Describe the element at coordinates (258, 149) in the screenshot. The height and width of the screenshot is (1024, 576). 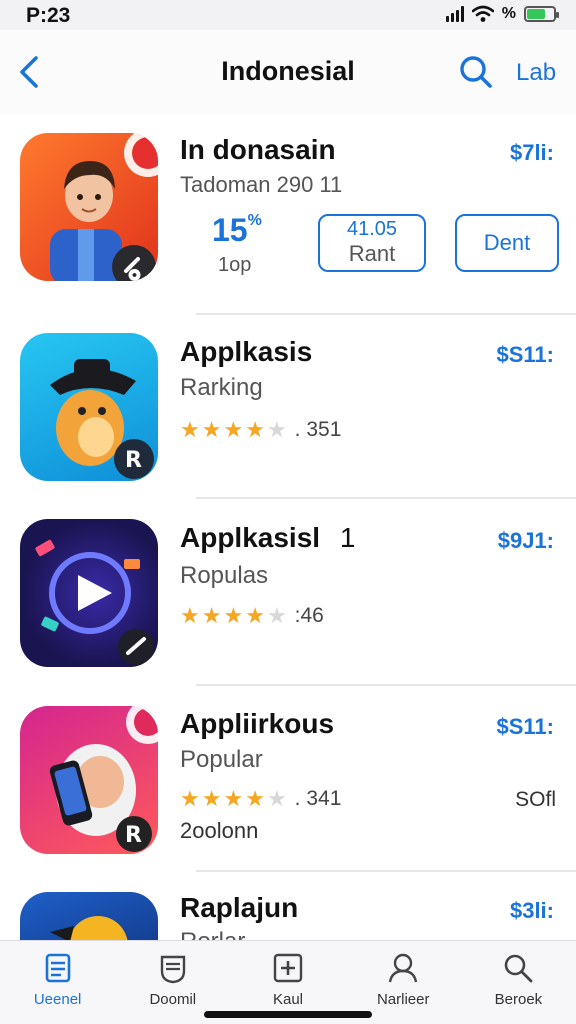
I see `app-name: In donasain` at that location.